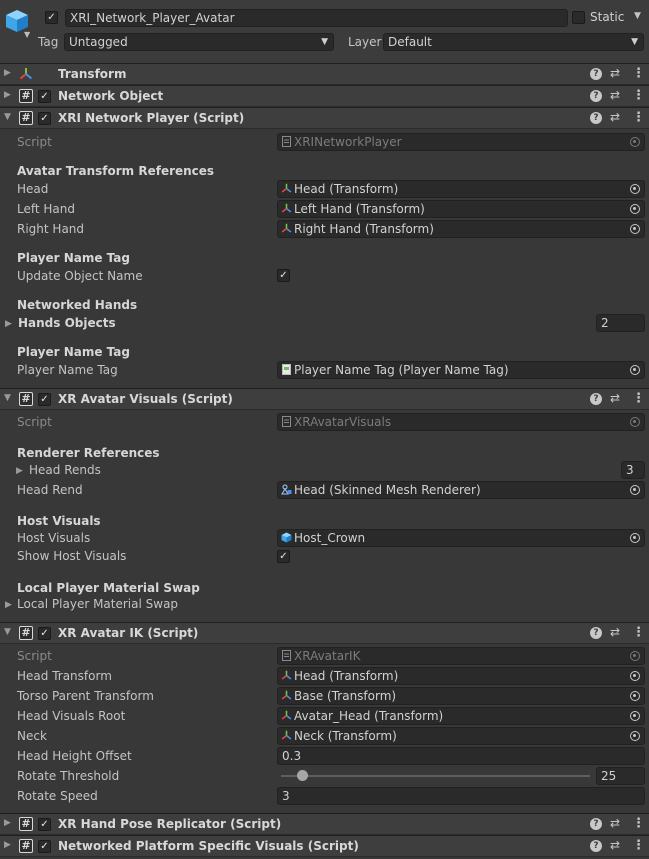 The width and height of the screenshot is (649, 859). I want to click on head-visuals-root-object-field: Avatar_Head (Transform), so click(461, 716).